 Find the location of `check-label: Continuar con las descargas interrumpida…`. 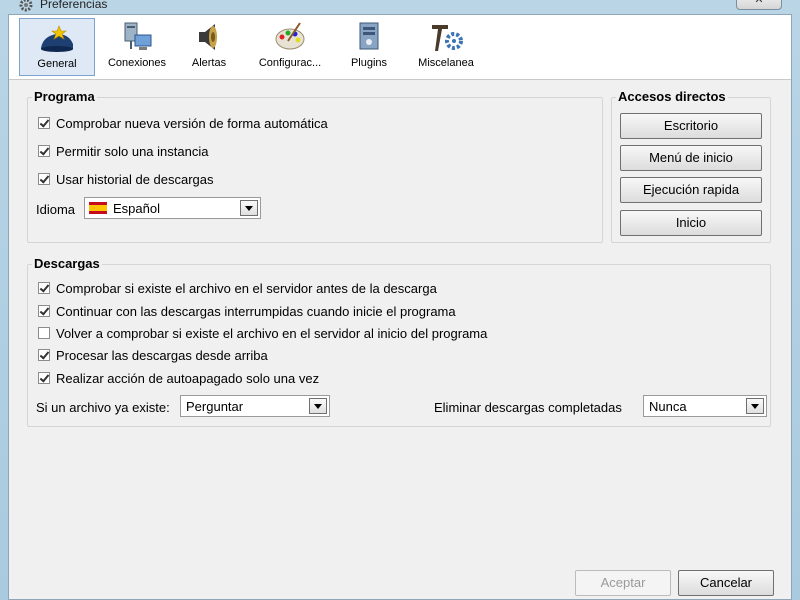

check-label: Continuar con las descargas interrumpida… is located at coordinates (256, 311).